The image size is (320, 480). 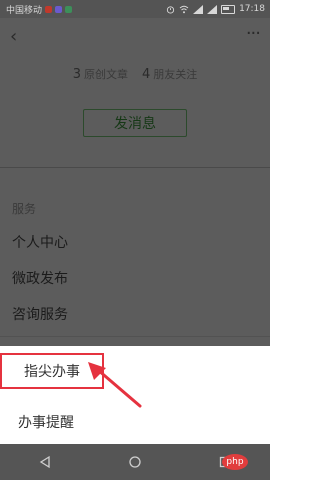 What do you see at coordinates (13, 36) in the screenshot?
I see `back-icon: ‹` at bounding box center [13, 36].